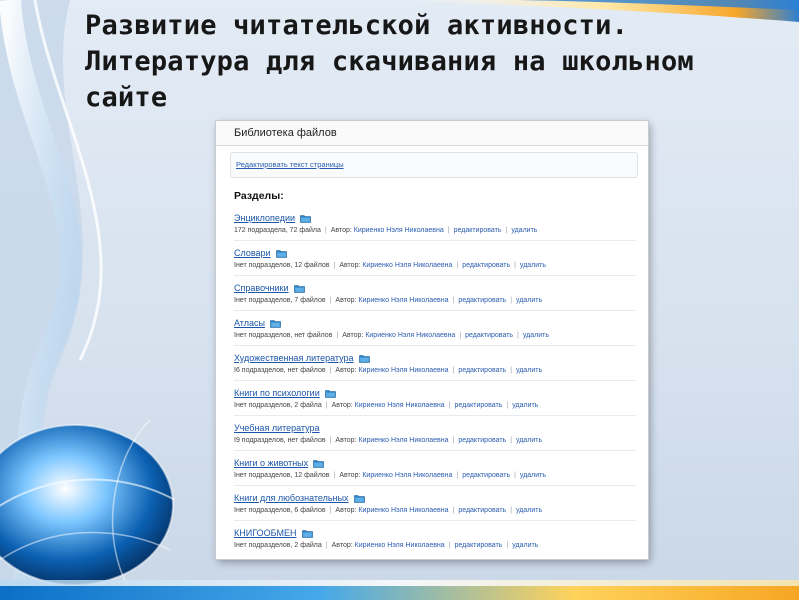  What do you see at coordinates (277, 393) in the screenshot?
I see `folder-link: Книги по психологии` at bounding box center [277, 393].